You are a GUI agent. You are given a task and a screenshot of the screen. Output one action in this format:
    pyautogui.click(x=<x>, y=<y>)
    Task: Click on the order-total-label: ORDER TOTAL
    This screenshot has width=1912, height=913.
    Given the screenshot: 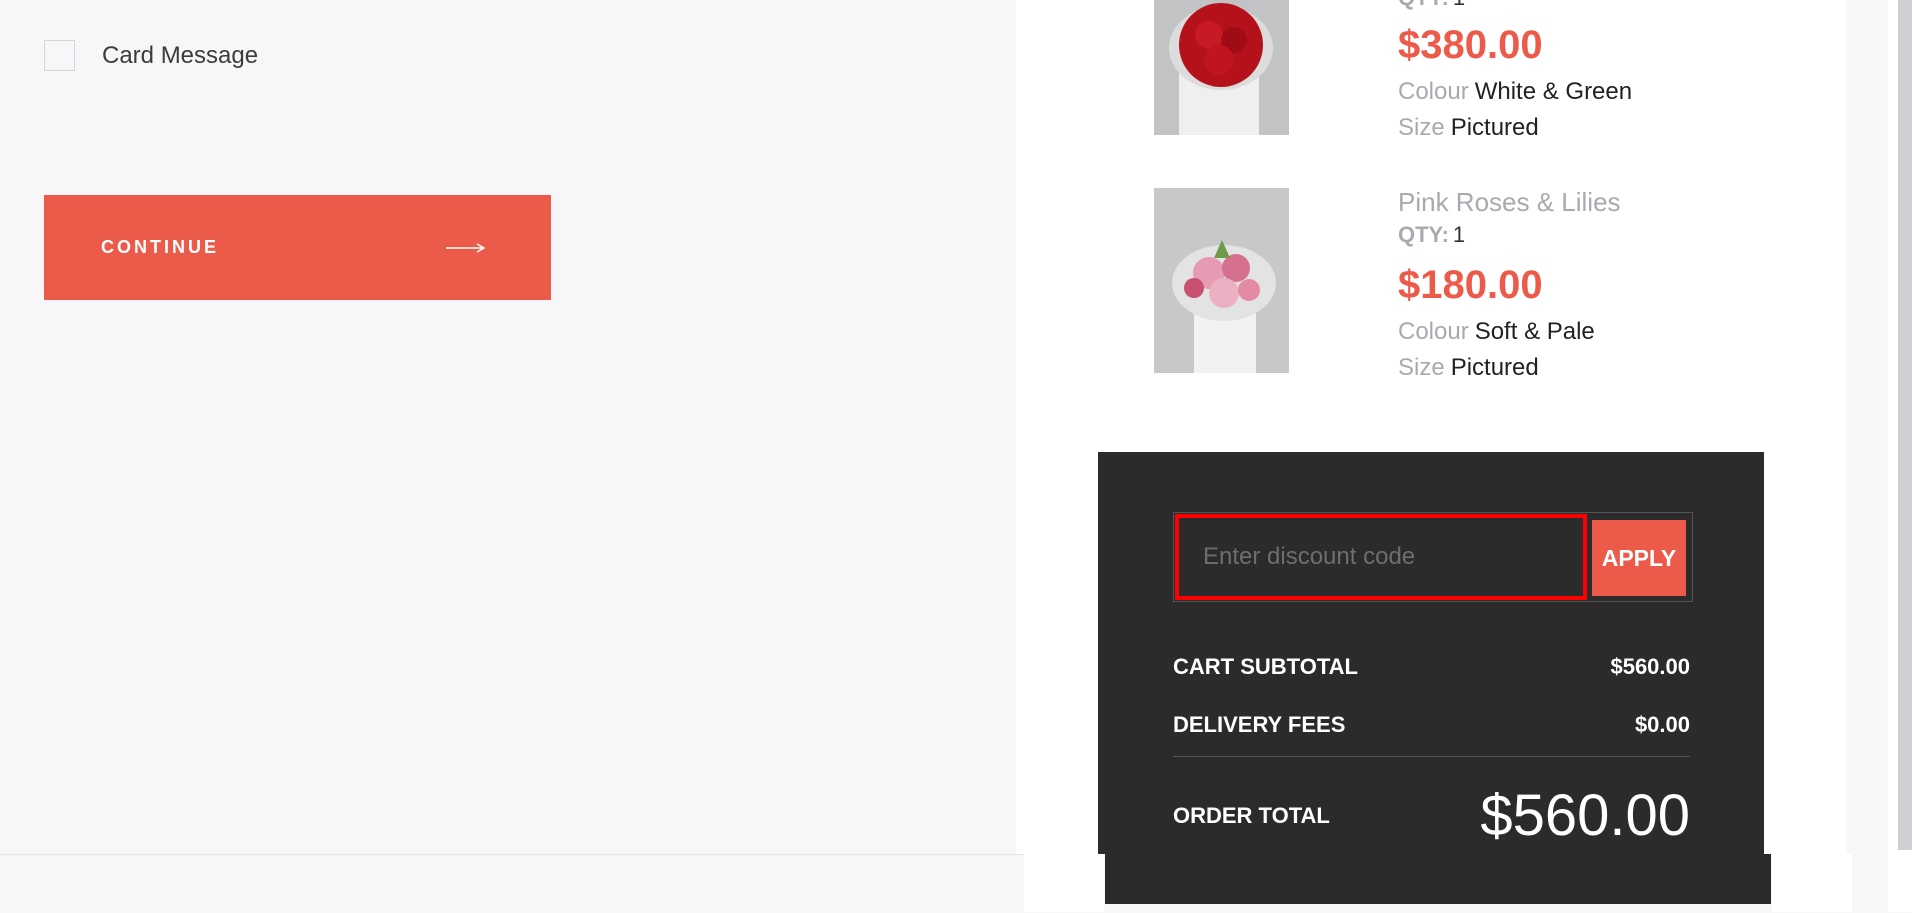 What is the action you would take?
    pyautogui.click(x=1251, y=815)
    